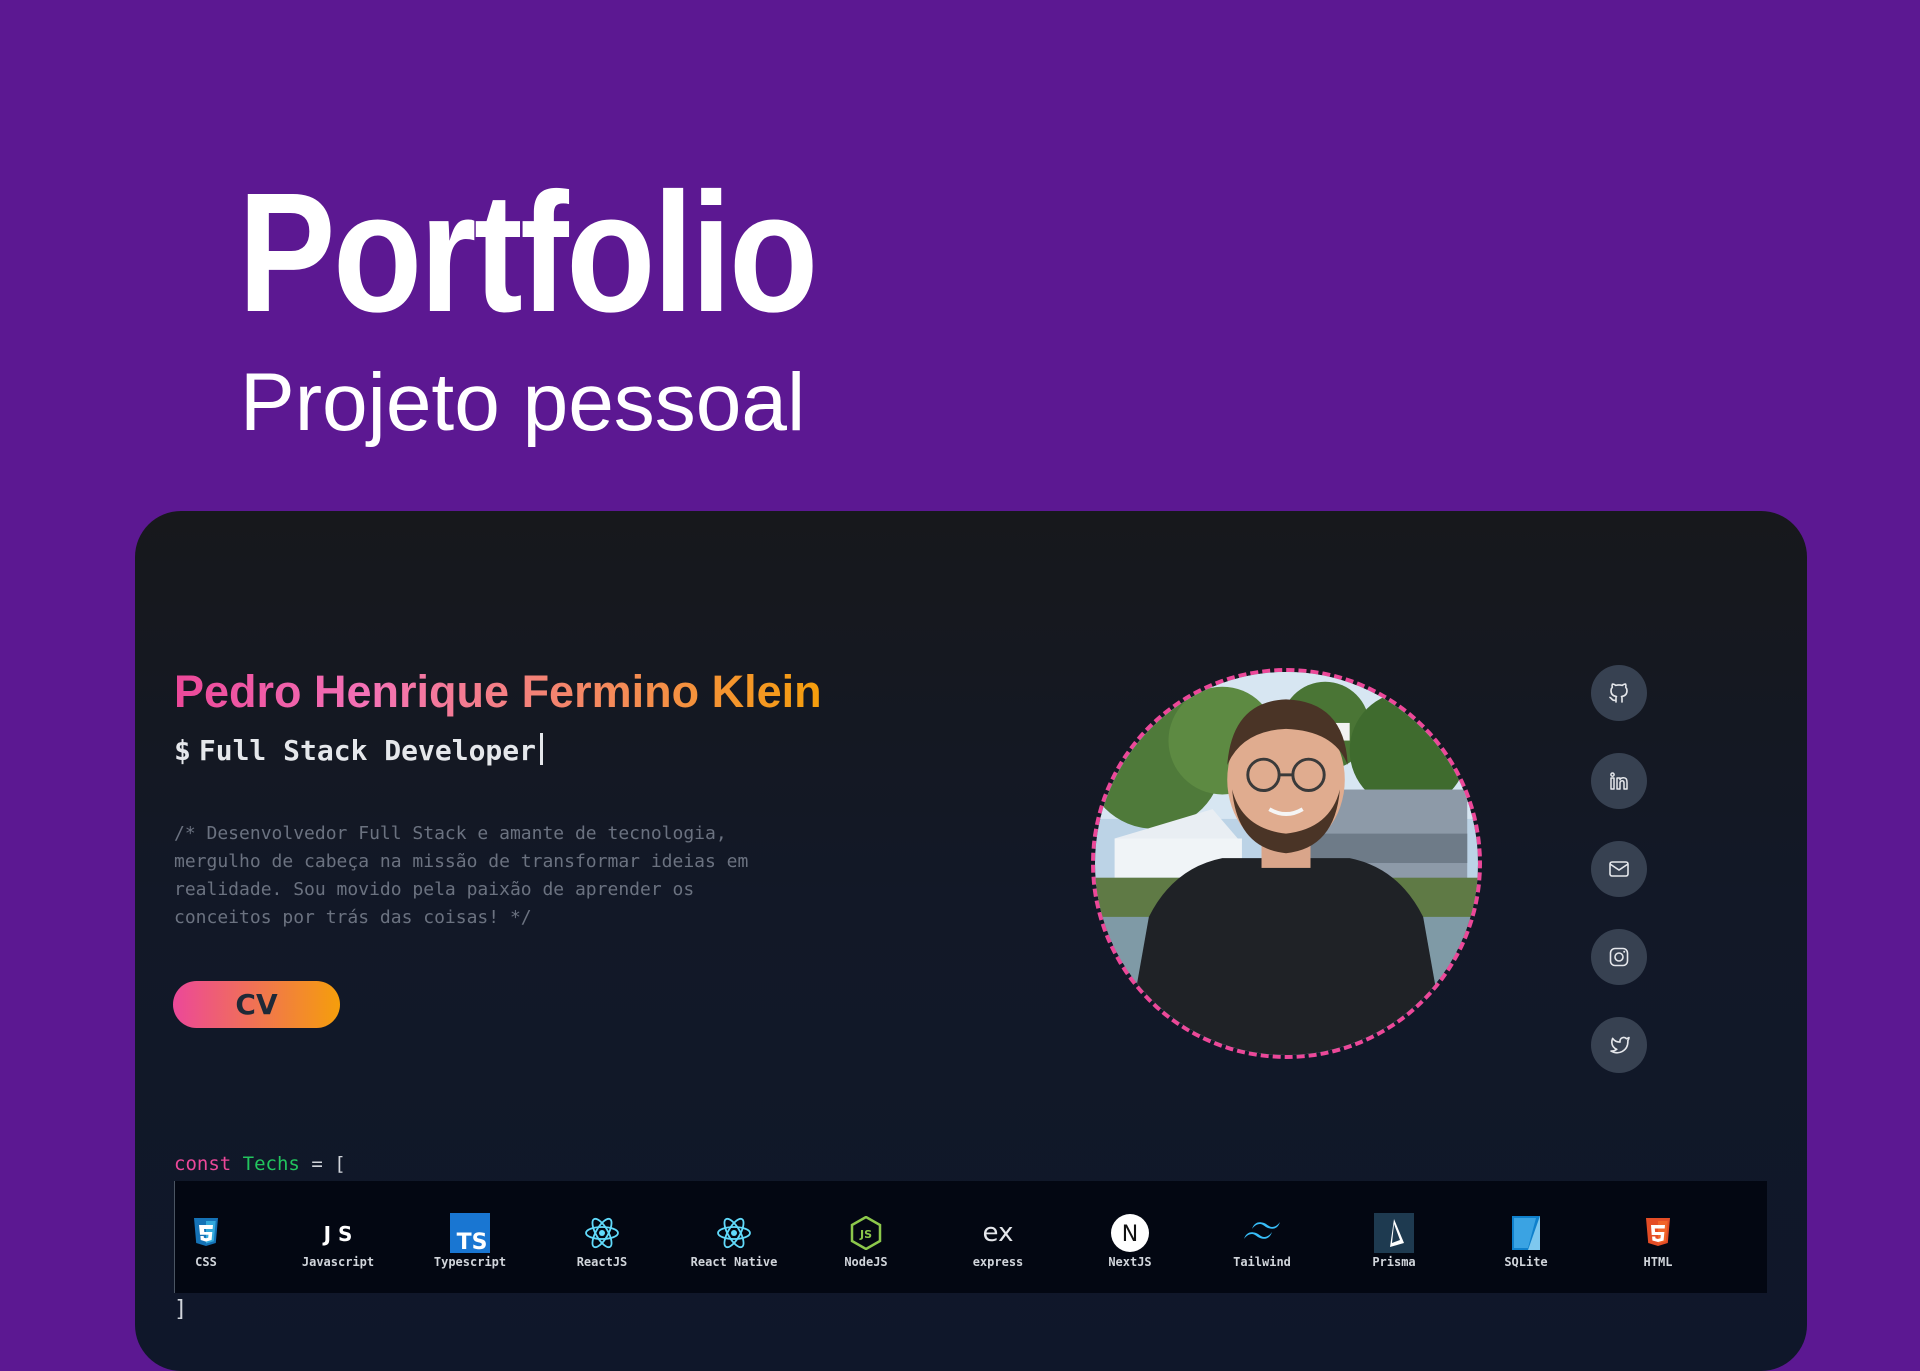  I want to click on profile-name: Pedro Henrique Fermino Klein, so click(498, 692).